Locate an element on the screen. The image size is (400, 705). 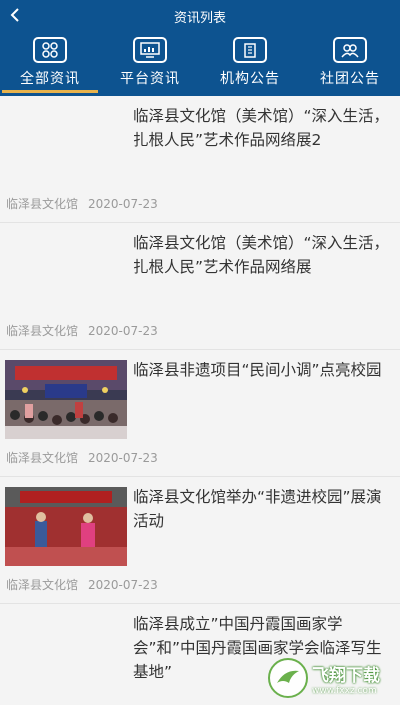
category-tabs: 全部资讯 平台资讯 机构公告 社团公告 is located at coordinates (200, 64).